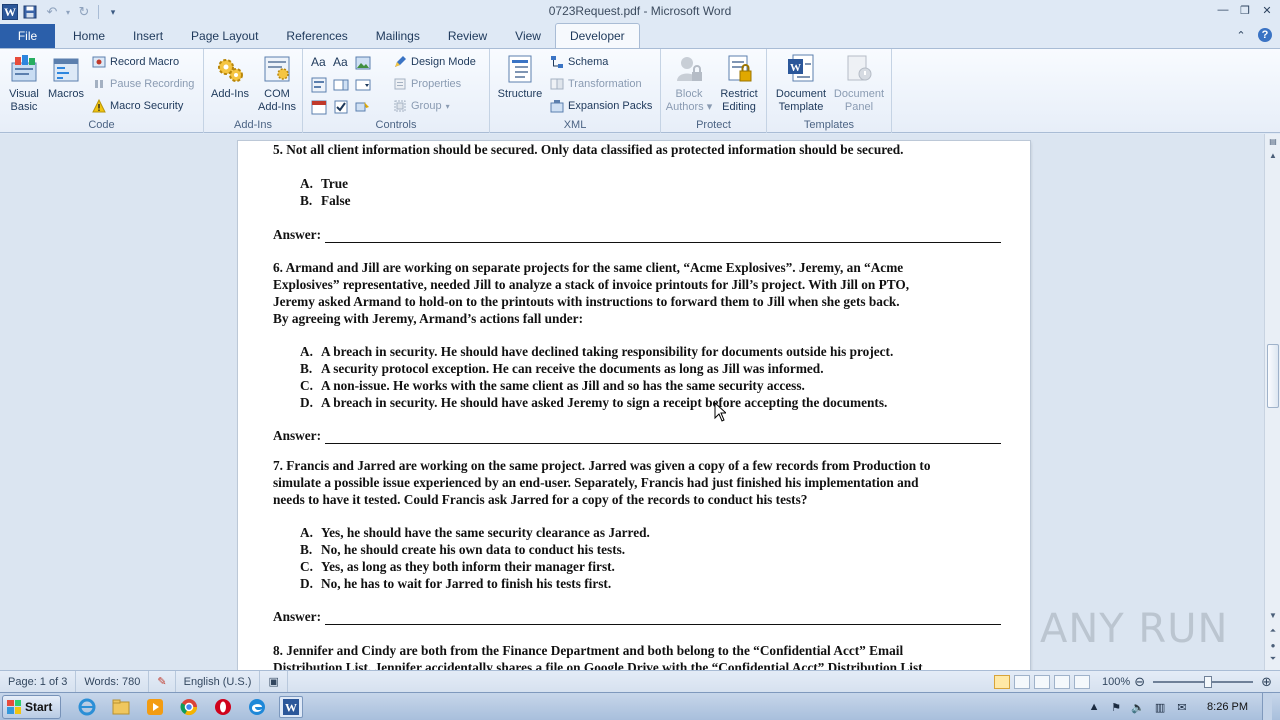 The width and height of the screenshot is (1280, 720). Describe the element at coordinates (1208, 682) in the screenshot. I see `zoom-slider-knob` at that location.